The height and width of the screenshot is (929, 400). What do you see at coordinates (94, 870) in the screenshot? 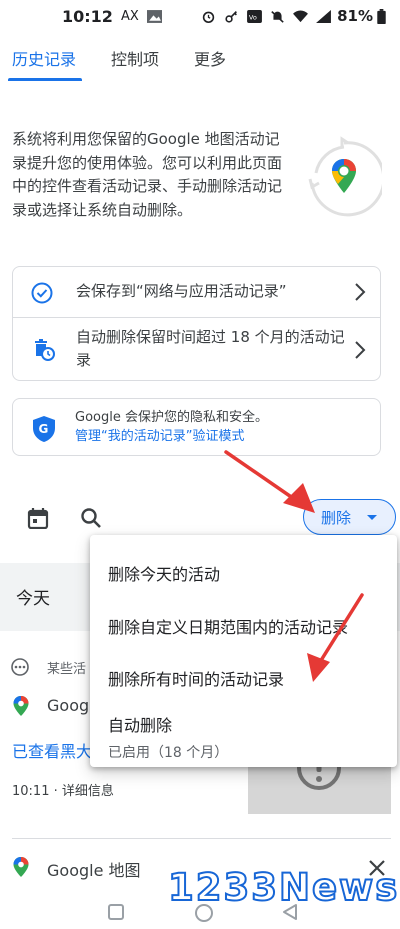
I see `activity-app-name-2: Google 地图` at bounding box center [94, 870].